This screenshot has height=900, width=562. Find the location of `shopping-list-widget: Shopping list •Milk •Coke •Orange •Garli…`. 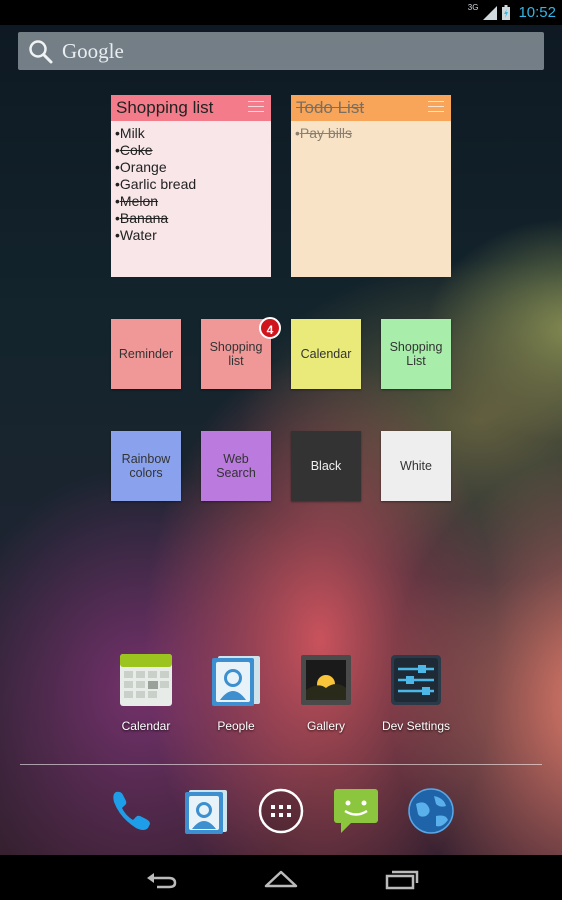

shopping-list-widget: Shopping list •Milk •Coke •Orange •Garli… is located at coordinates (191, 186).